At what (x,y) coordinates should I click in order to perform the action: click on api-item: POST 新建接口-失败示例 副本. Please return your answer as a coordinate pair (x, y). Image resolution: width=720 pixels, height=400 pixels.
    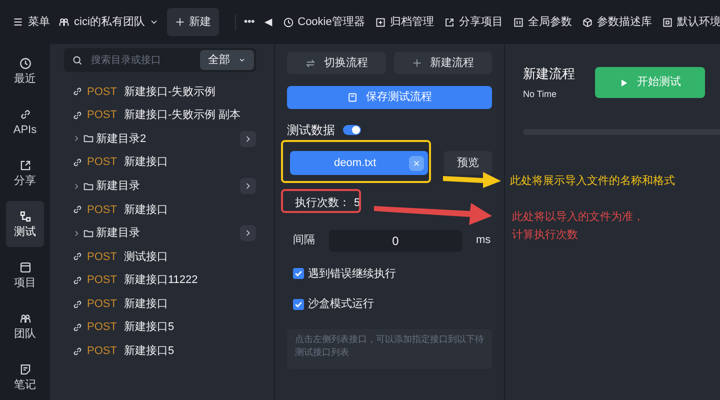
    Looking at the image, I should click on (160, 116).